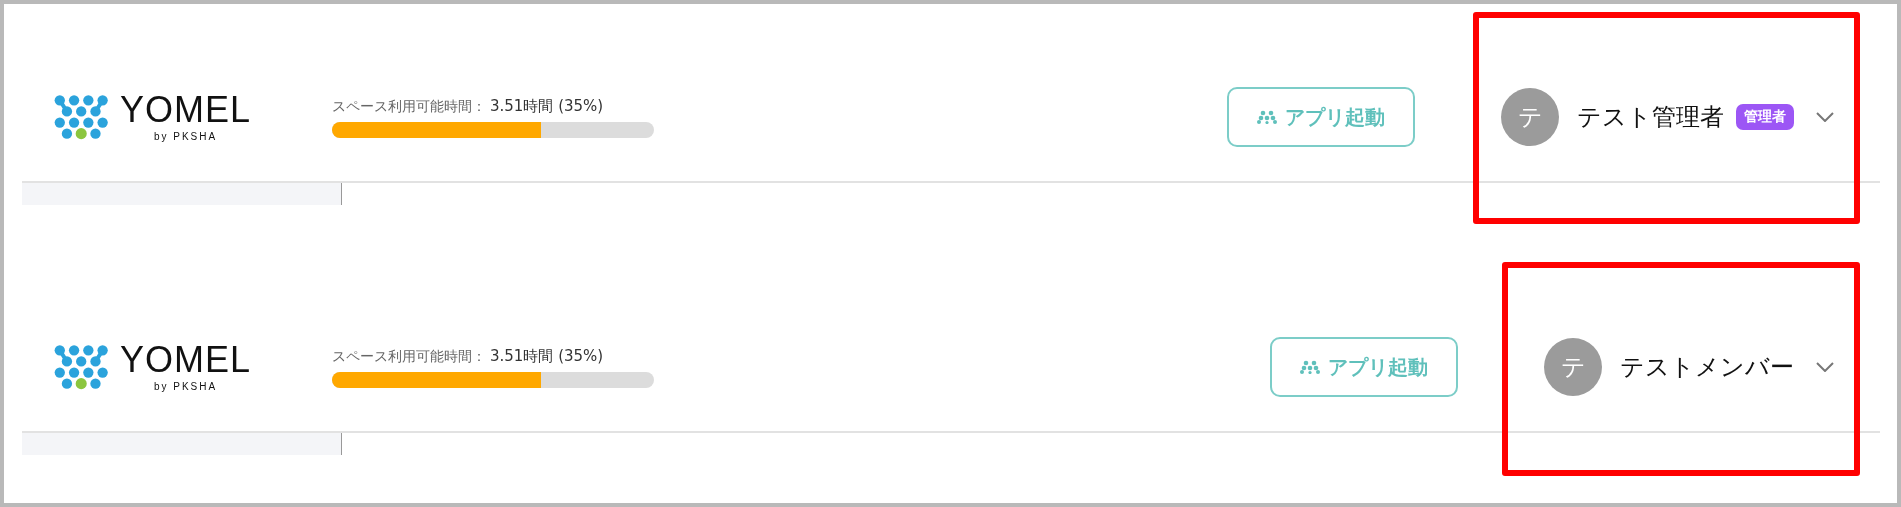 The width and height of the screenshot is (1901, 507). What do you see at coordinates (1650, 117) in the screenshot?
I see `user-name: テスト管理者` at bounding box center [1650, 117].